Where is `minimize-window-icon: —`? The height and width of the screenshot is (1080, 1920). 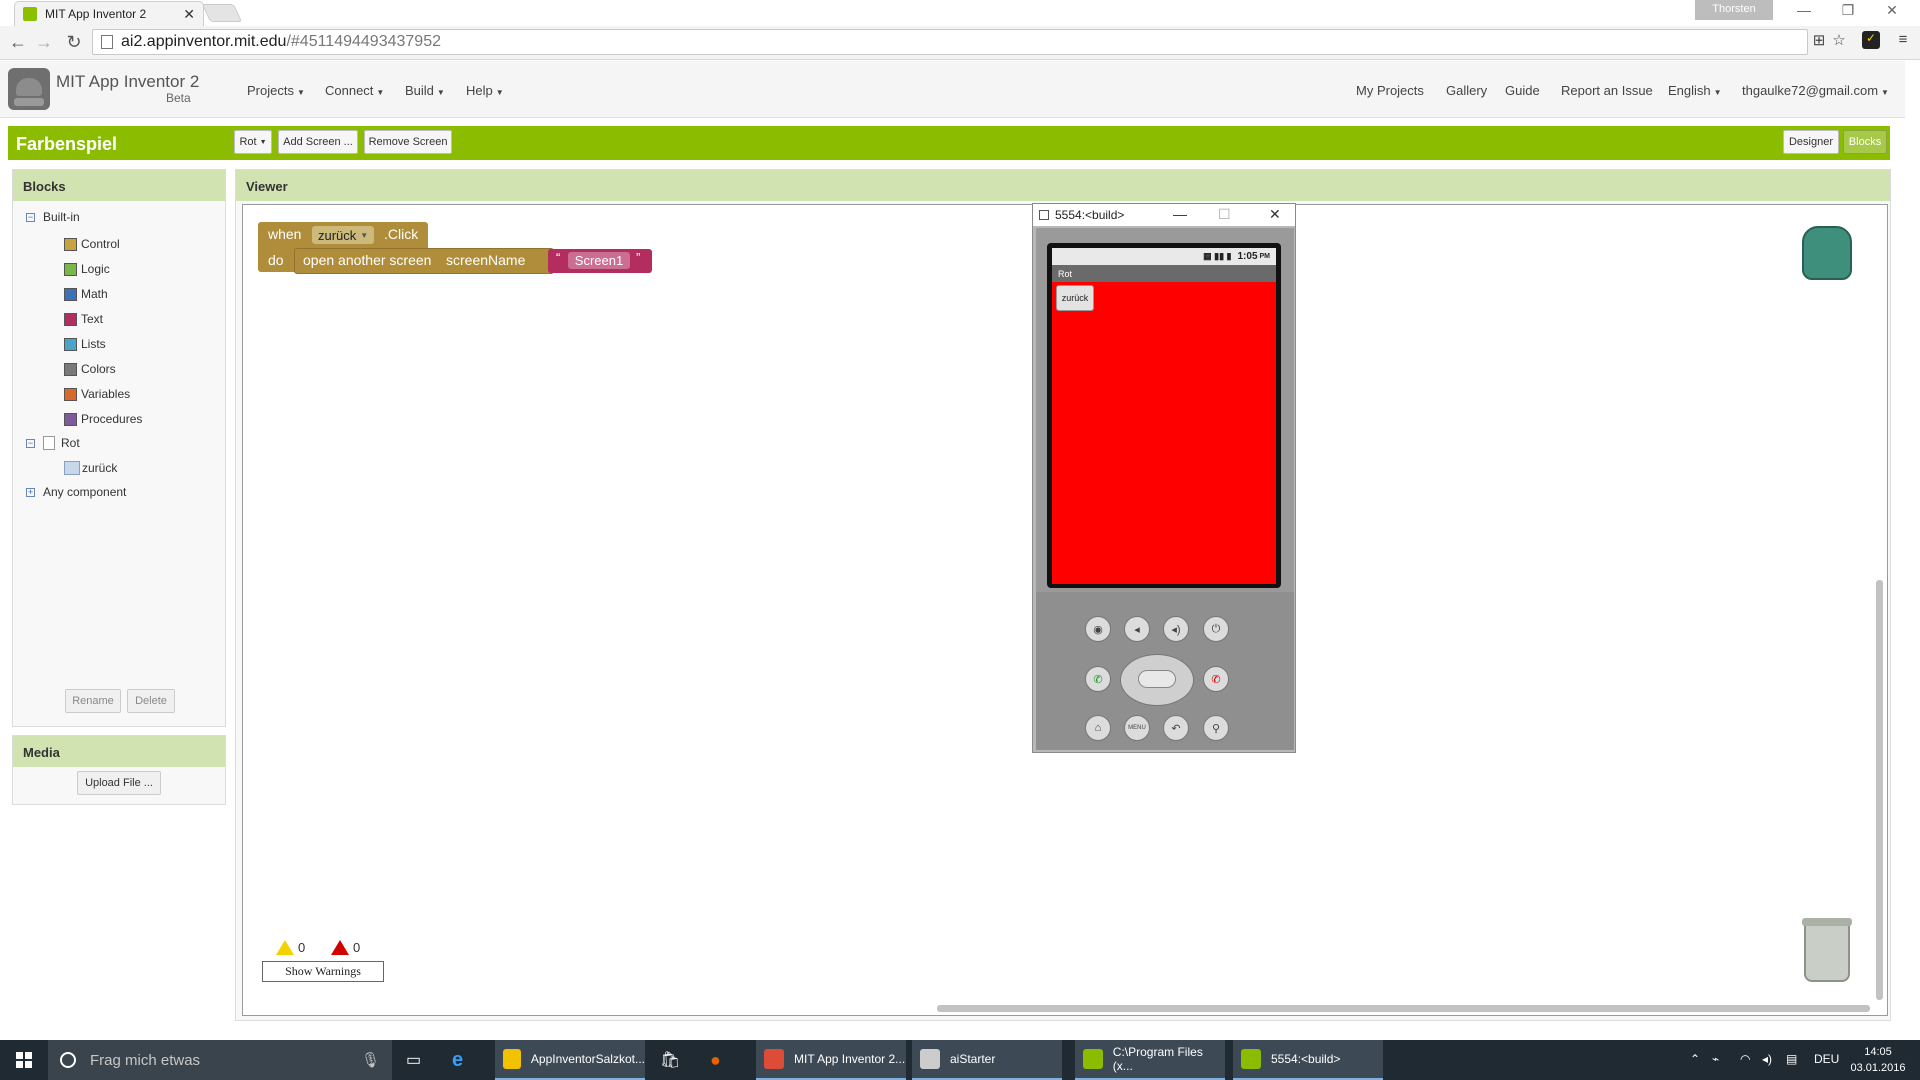
minimize-window-icon: — is located at coordinates (1804, 10).